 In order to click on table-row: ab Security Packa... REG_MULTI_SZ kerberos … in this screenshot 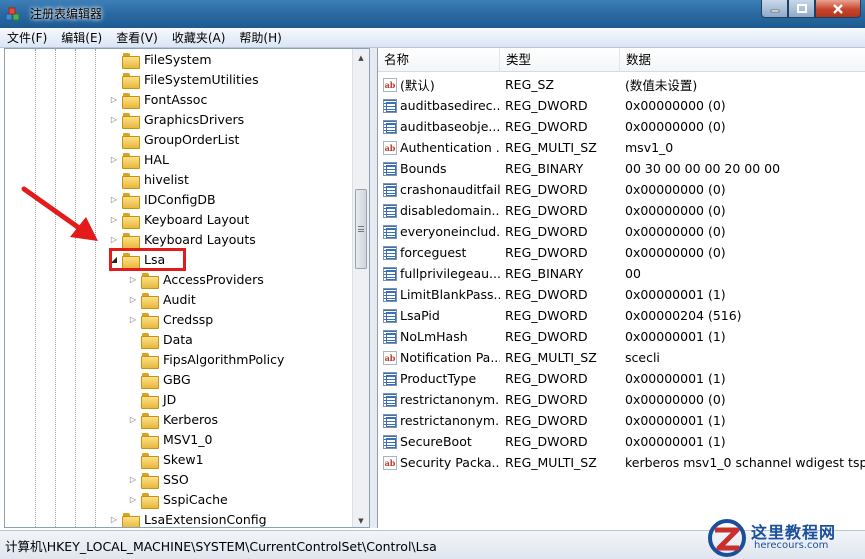, I will do `click(621, 462)`.